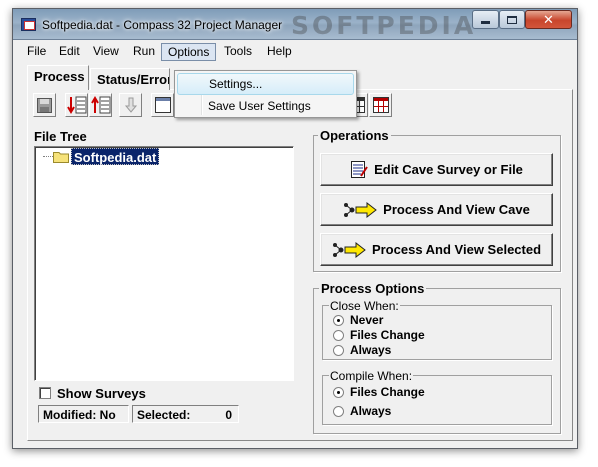 This screenshot has width=598, height=467. Describe the element at coordinates (106, 52) in the screenshot. I see `menu-view: View` at that location.